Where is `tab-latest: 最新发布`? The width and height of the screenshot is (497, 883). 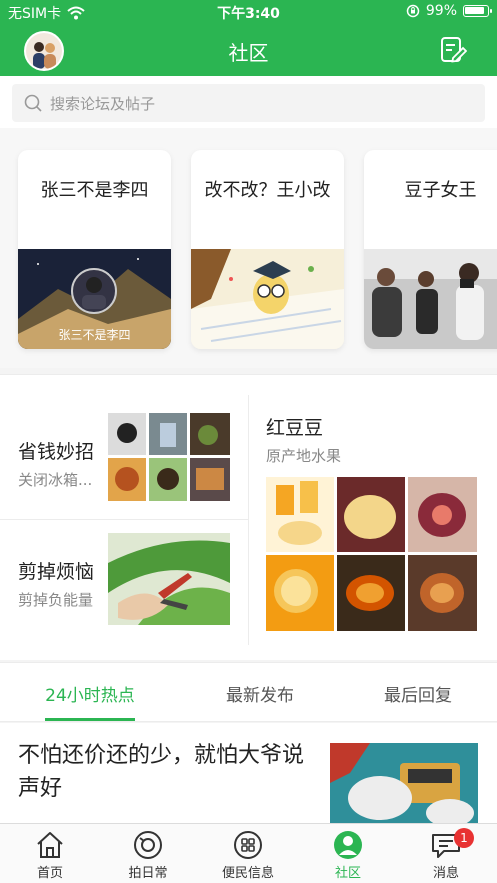
tab-latest: 最新发布 is located at coordinates (260, 693).